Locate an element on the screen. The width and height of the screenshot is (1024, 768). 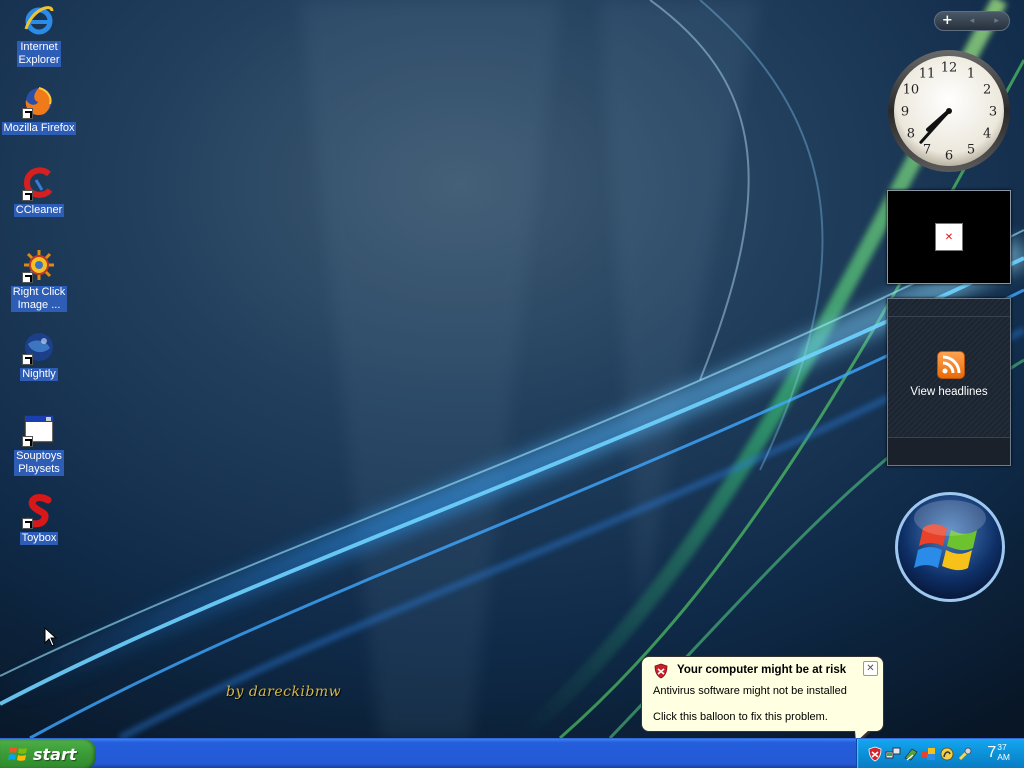
desktop-icon-label: Toybox is located at coordinates (39, 538).